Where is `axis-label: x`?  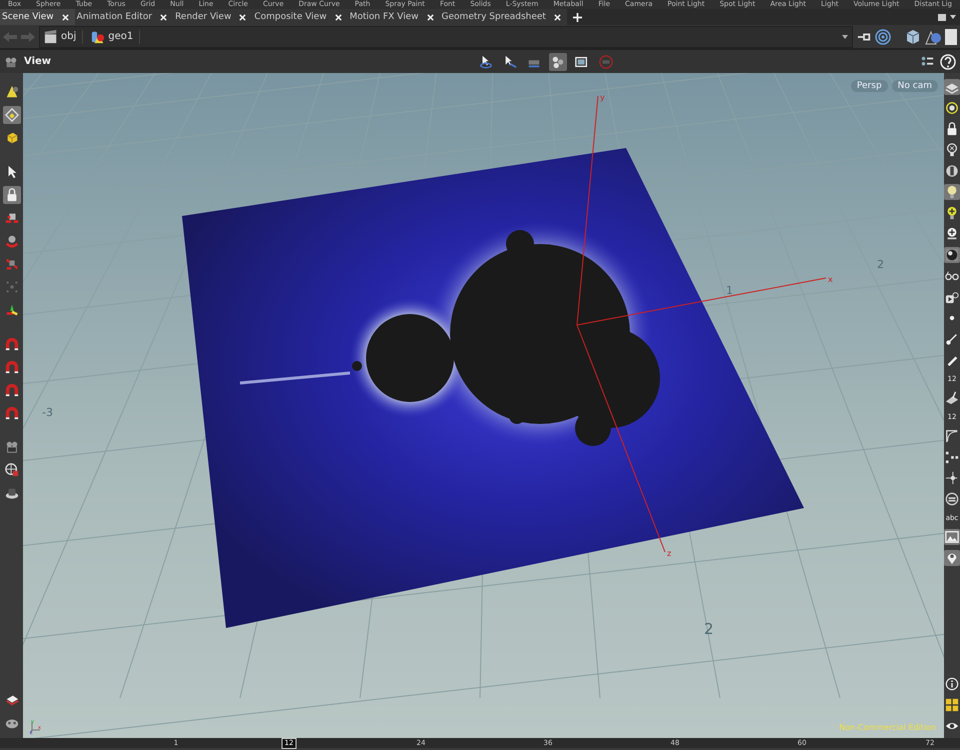
axis-label: x is located at coordinates (830, 279).